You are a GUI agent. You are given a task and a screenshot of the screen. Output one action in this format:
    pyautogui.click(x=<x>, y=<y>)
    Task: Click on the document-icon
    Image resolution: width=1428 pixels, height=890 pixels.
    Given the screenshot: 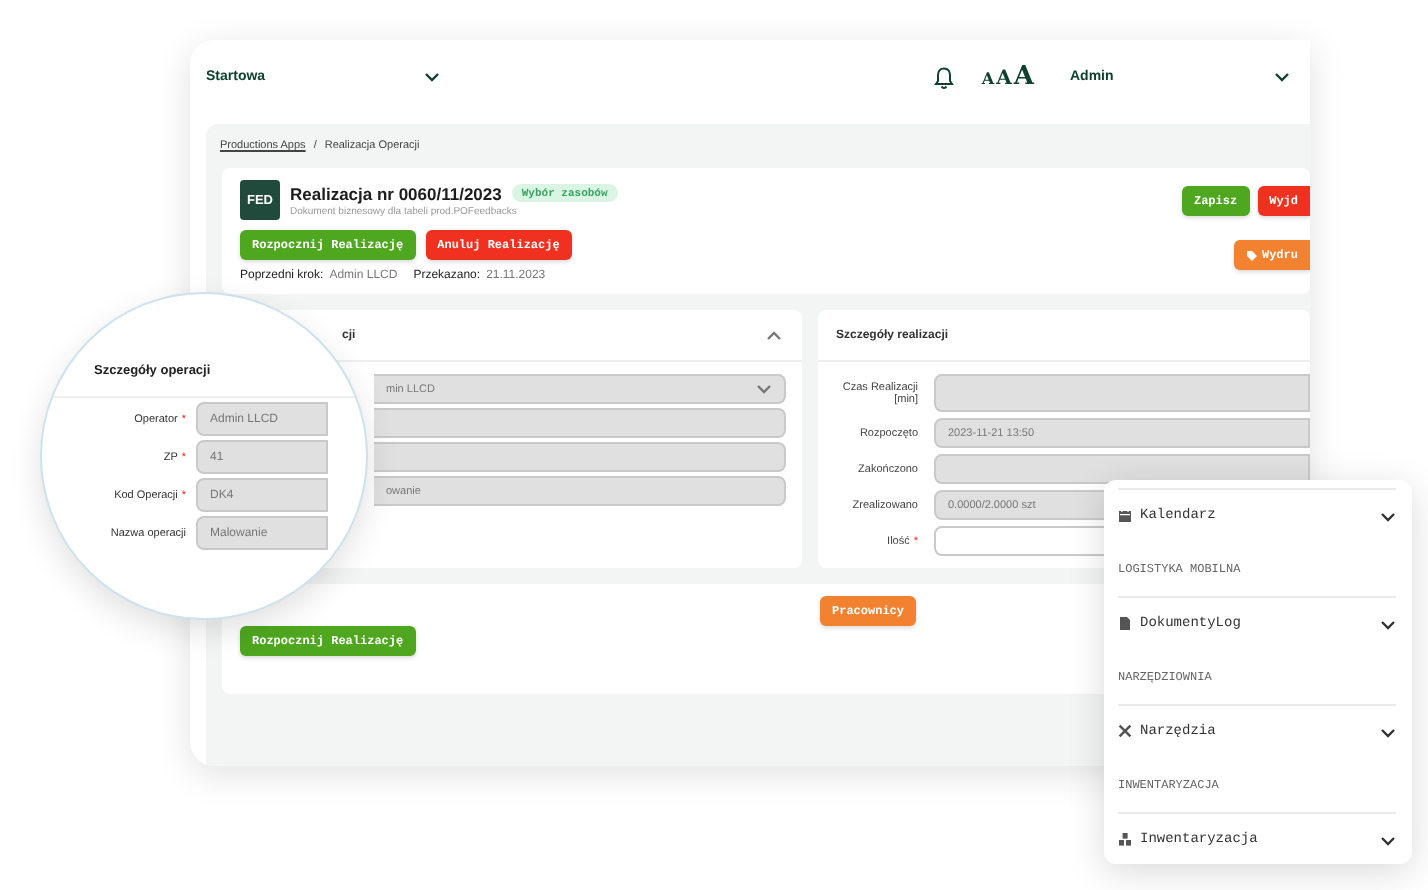 What is the action you would take?
    pyautogui.click(x=1125, y=624)
    